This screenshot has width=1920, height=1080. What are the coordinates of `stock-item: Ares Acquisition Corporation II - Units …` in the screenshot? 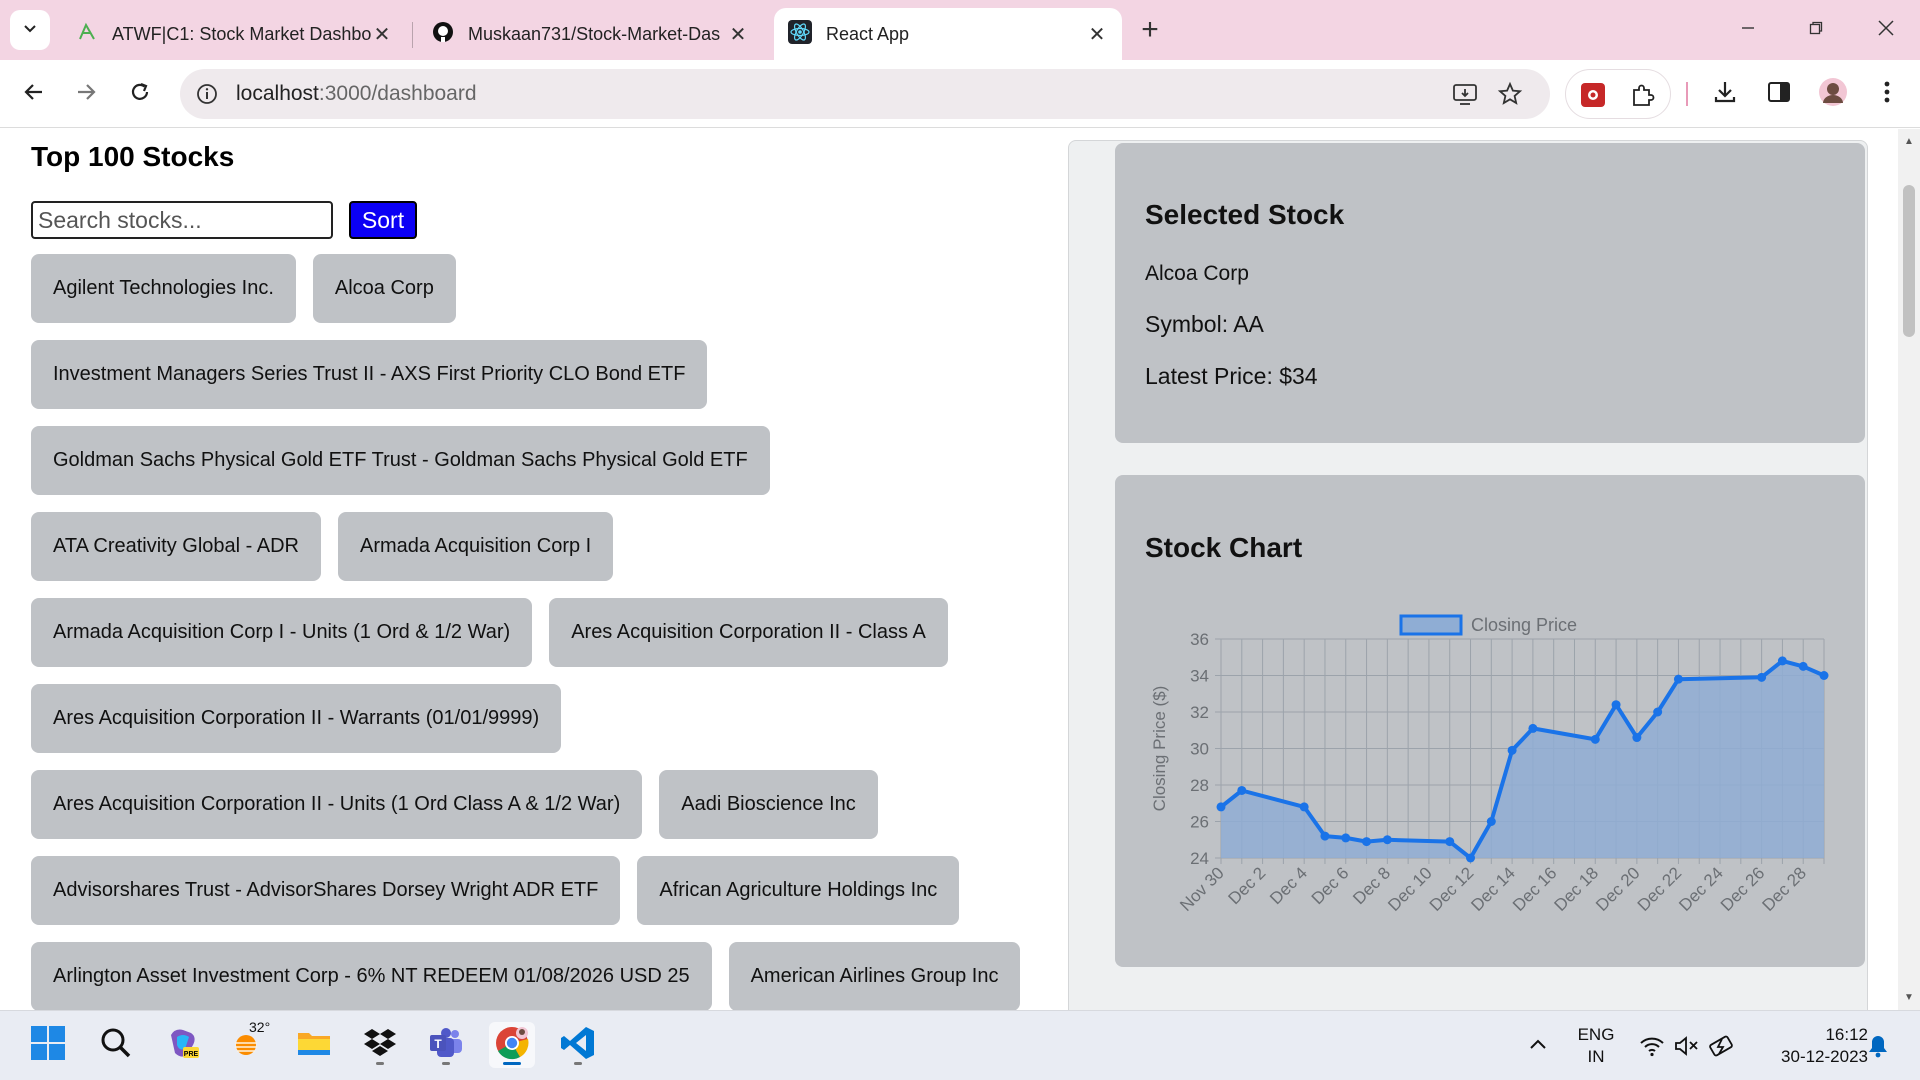 It's located at (337, 804).